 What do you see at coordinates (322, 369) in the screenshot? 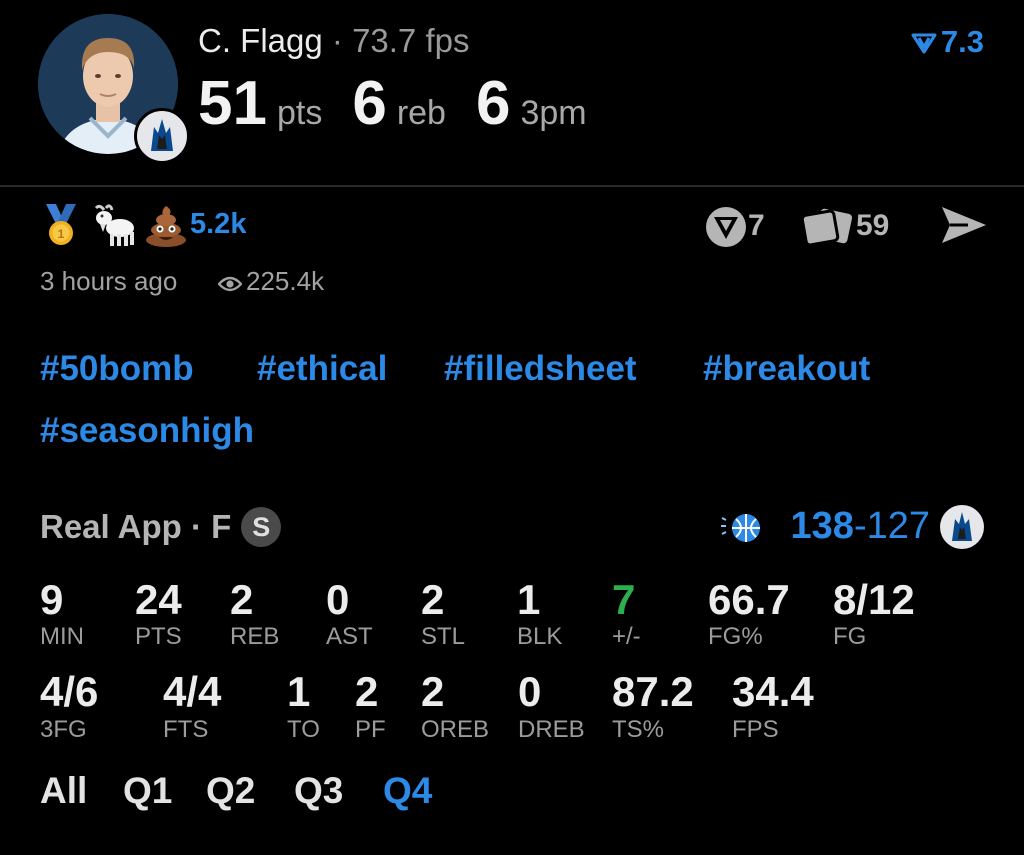
I see `tag-link: #ethical` at bounding box center [322, 369].